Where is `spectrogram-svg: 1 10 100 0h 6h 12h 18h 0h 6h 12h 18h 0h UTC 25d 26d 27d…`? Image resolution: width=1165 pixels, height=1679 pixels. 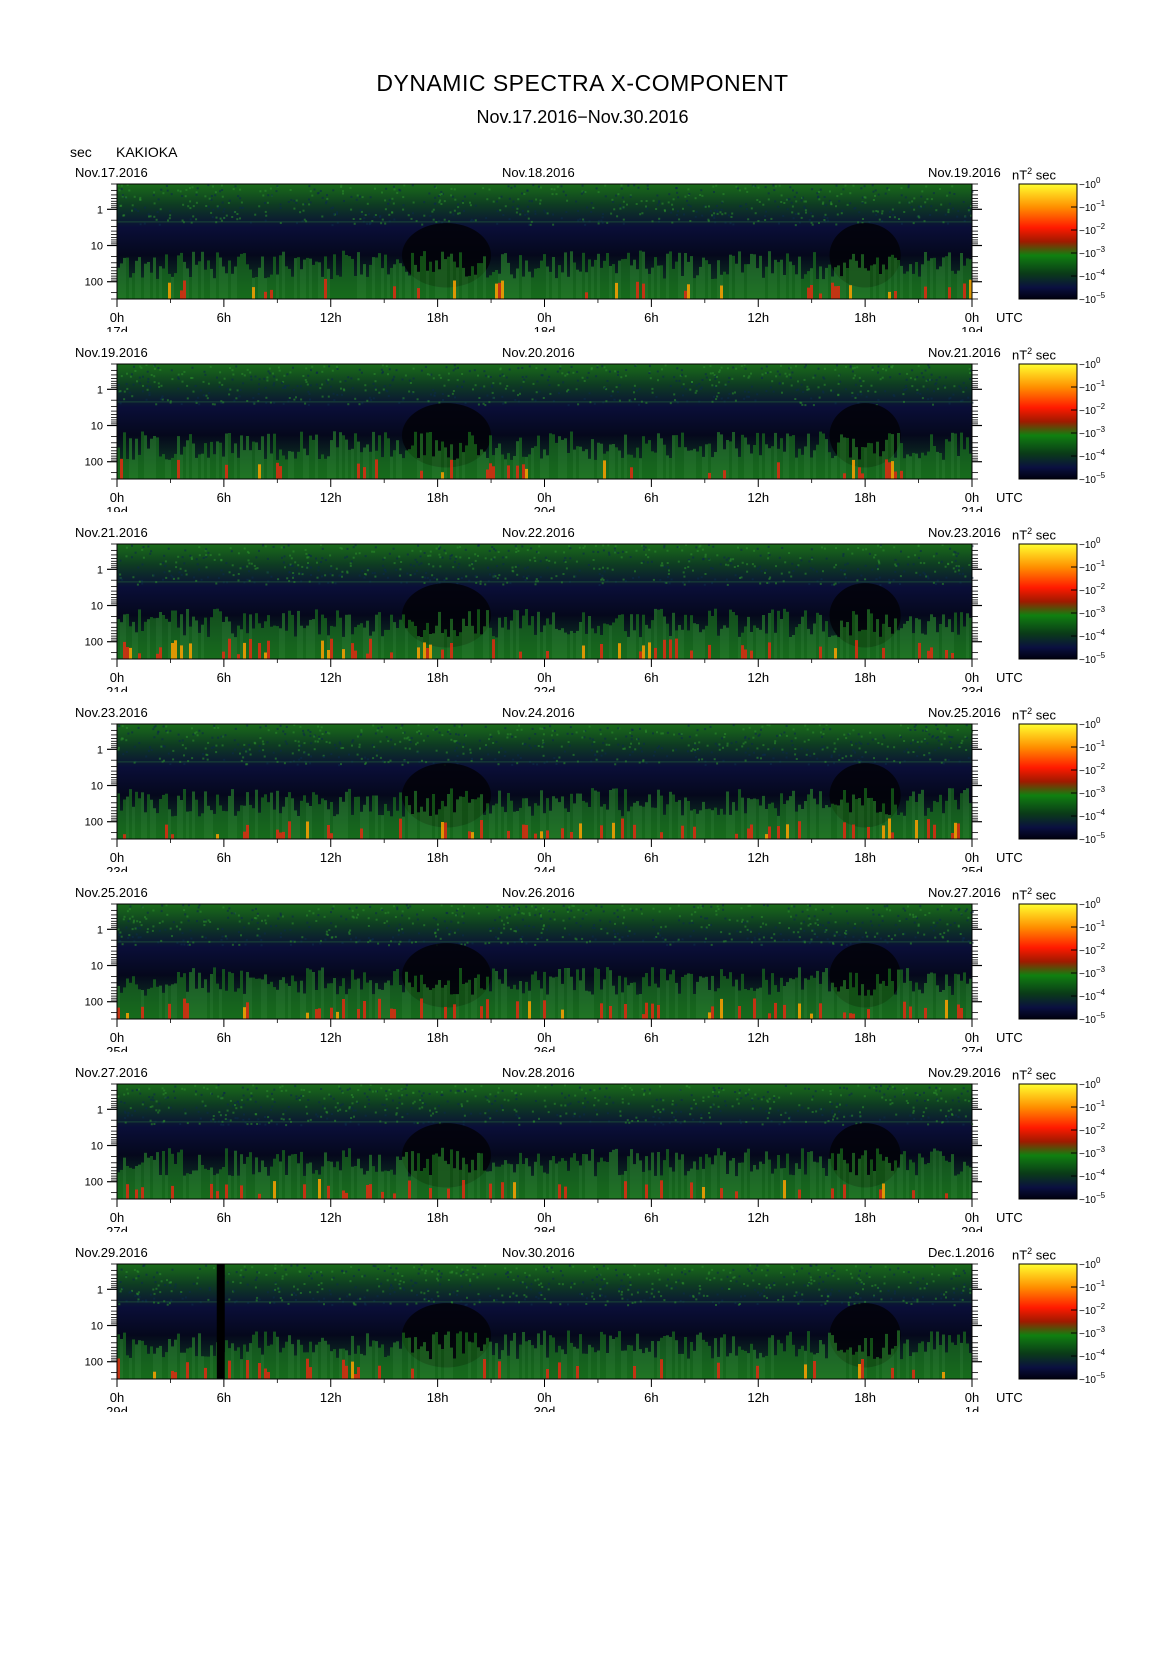 spectrogram-svg: 1 10 100 0h 6h 12h 18h 0h 6h 12h 18h 0h UTC 25d 26d 27d… is located at coordinates (595, 974).